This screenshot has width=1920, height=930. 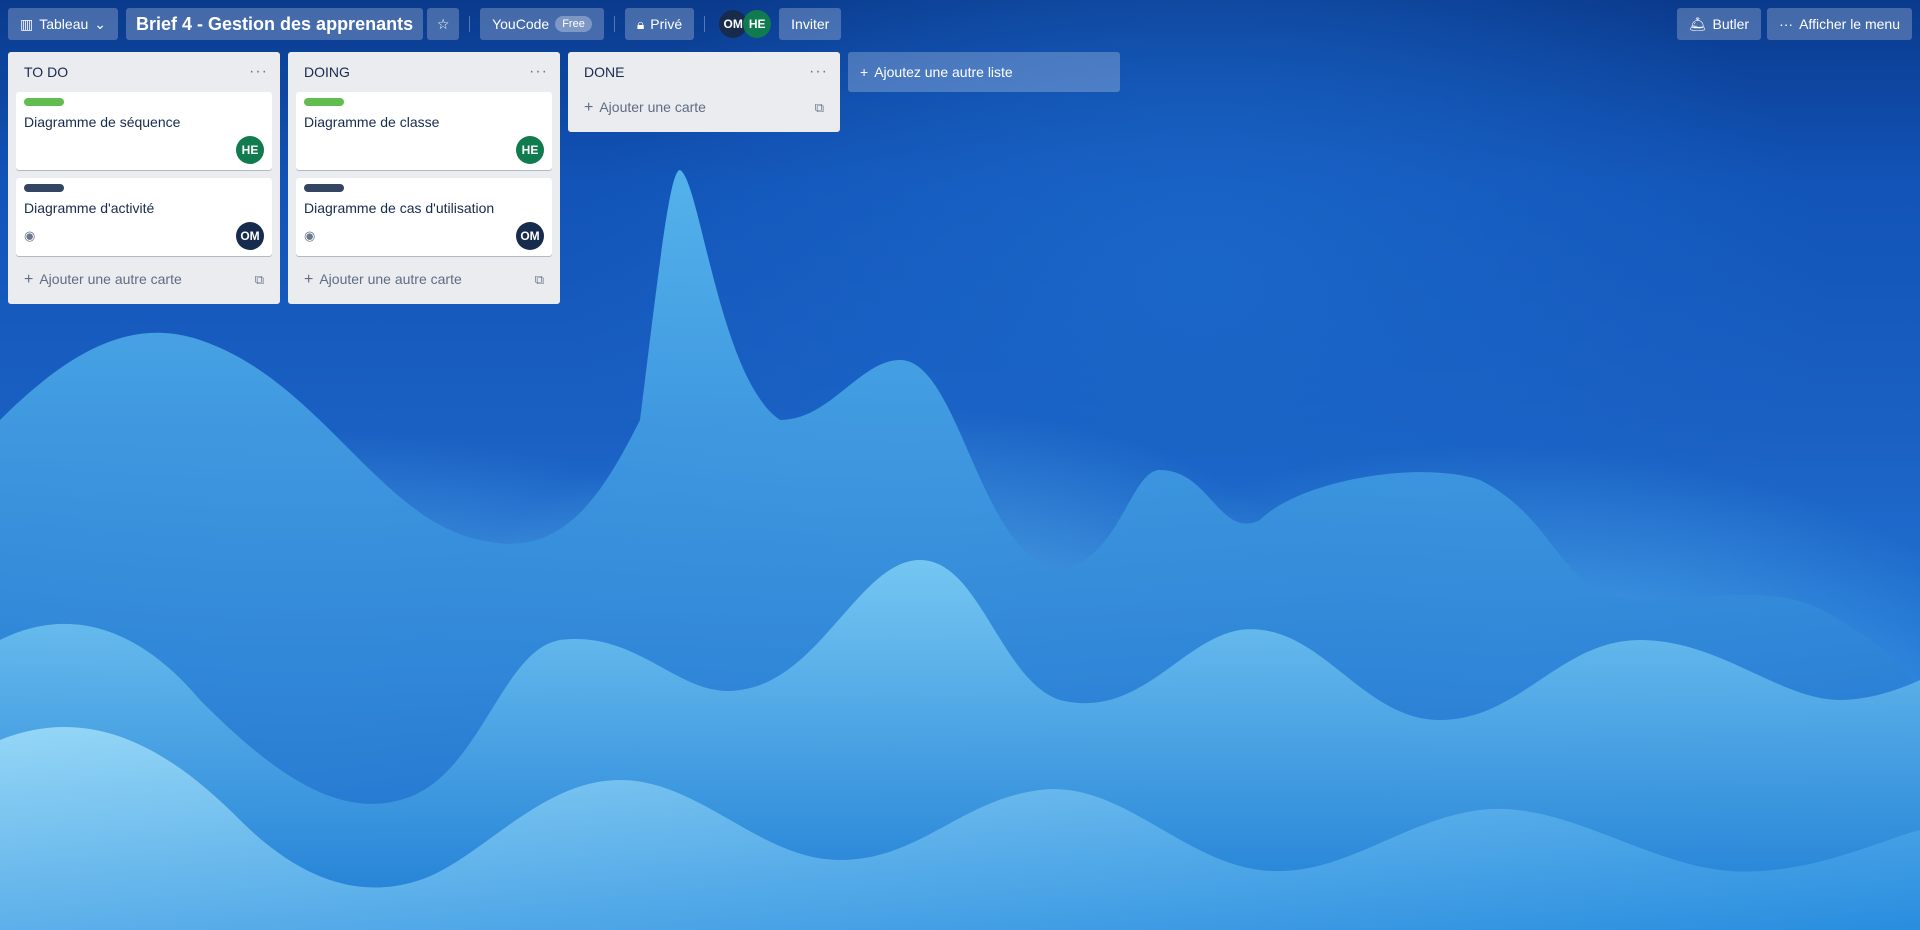 What do you see at coordinates (424, 217) in the screenshot?
I see `card: Diagramme de cas d'utilisation ◉ OM` at bounding box center [424, 217].